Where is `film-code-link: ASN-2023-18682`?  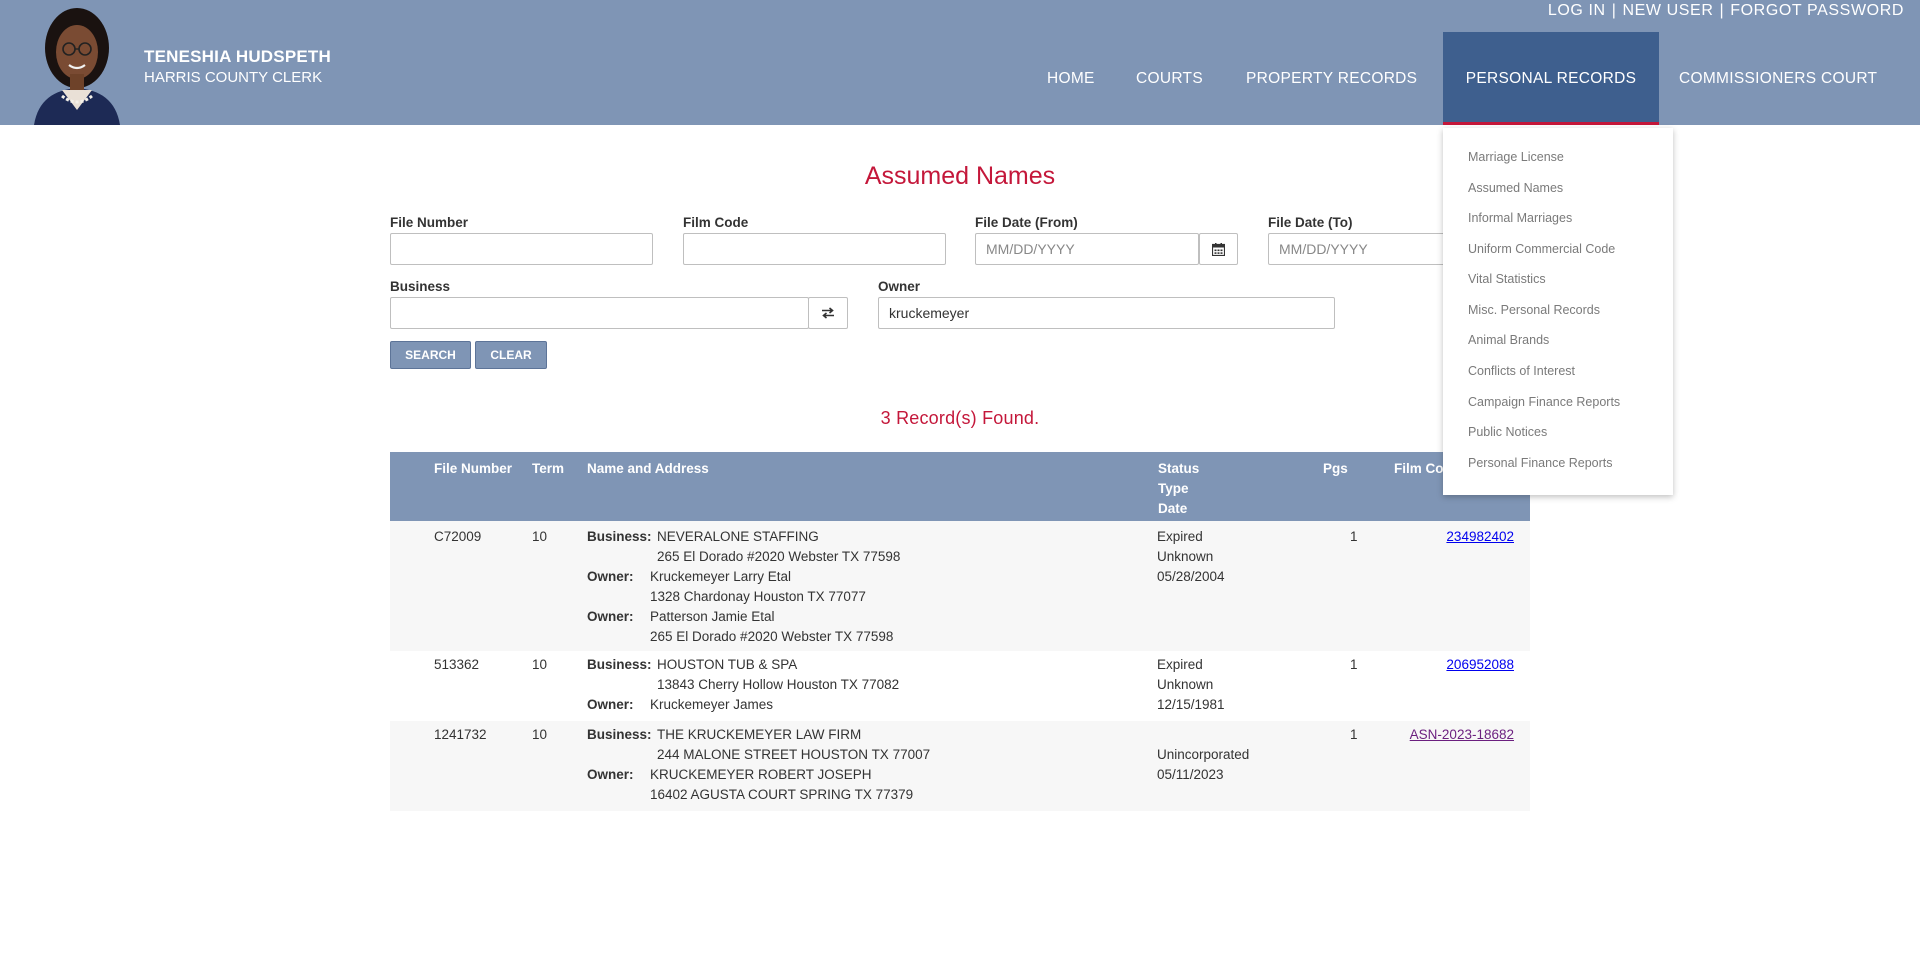 film-code-link: ASN-2023-18682 is located at coordinates (1462, 734).